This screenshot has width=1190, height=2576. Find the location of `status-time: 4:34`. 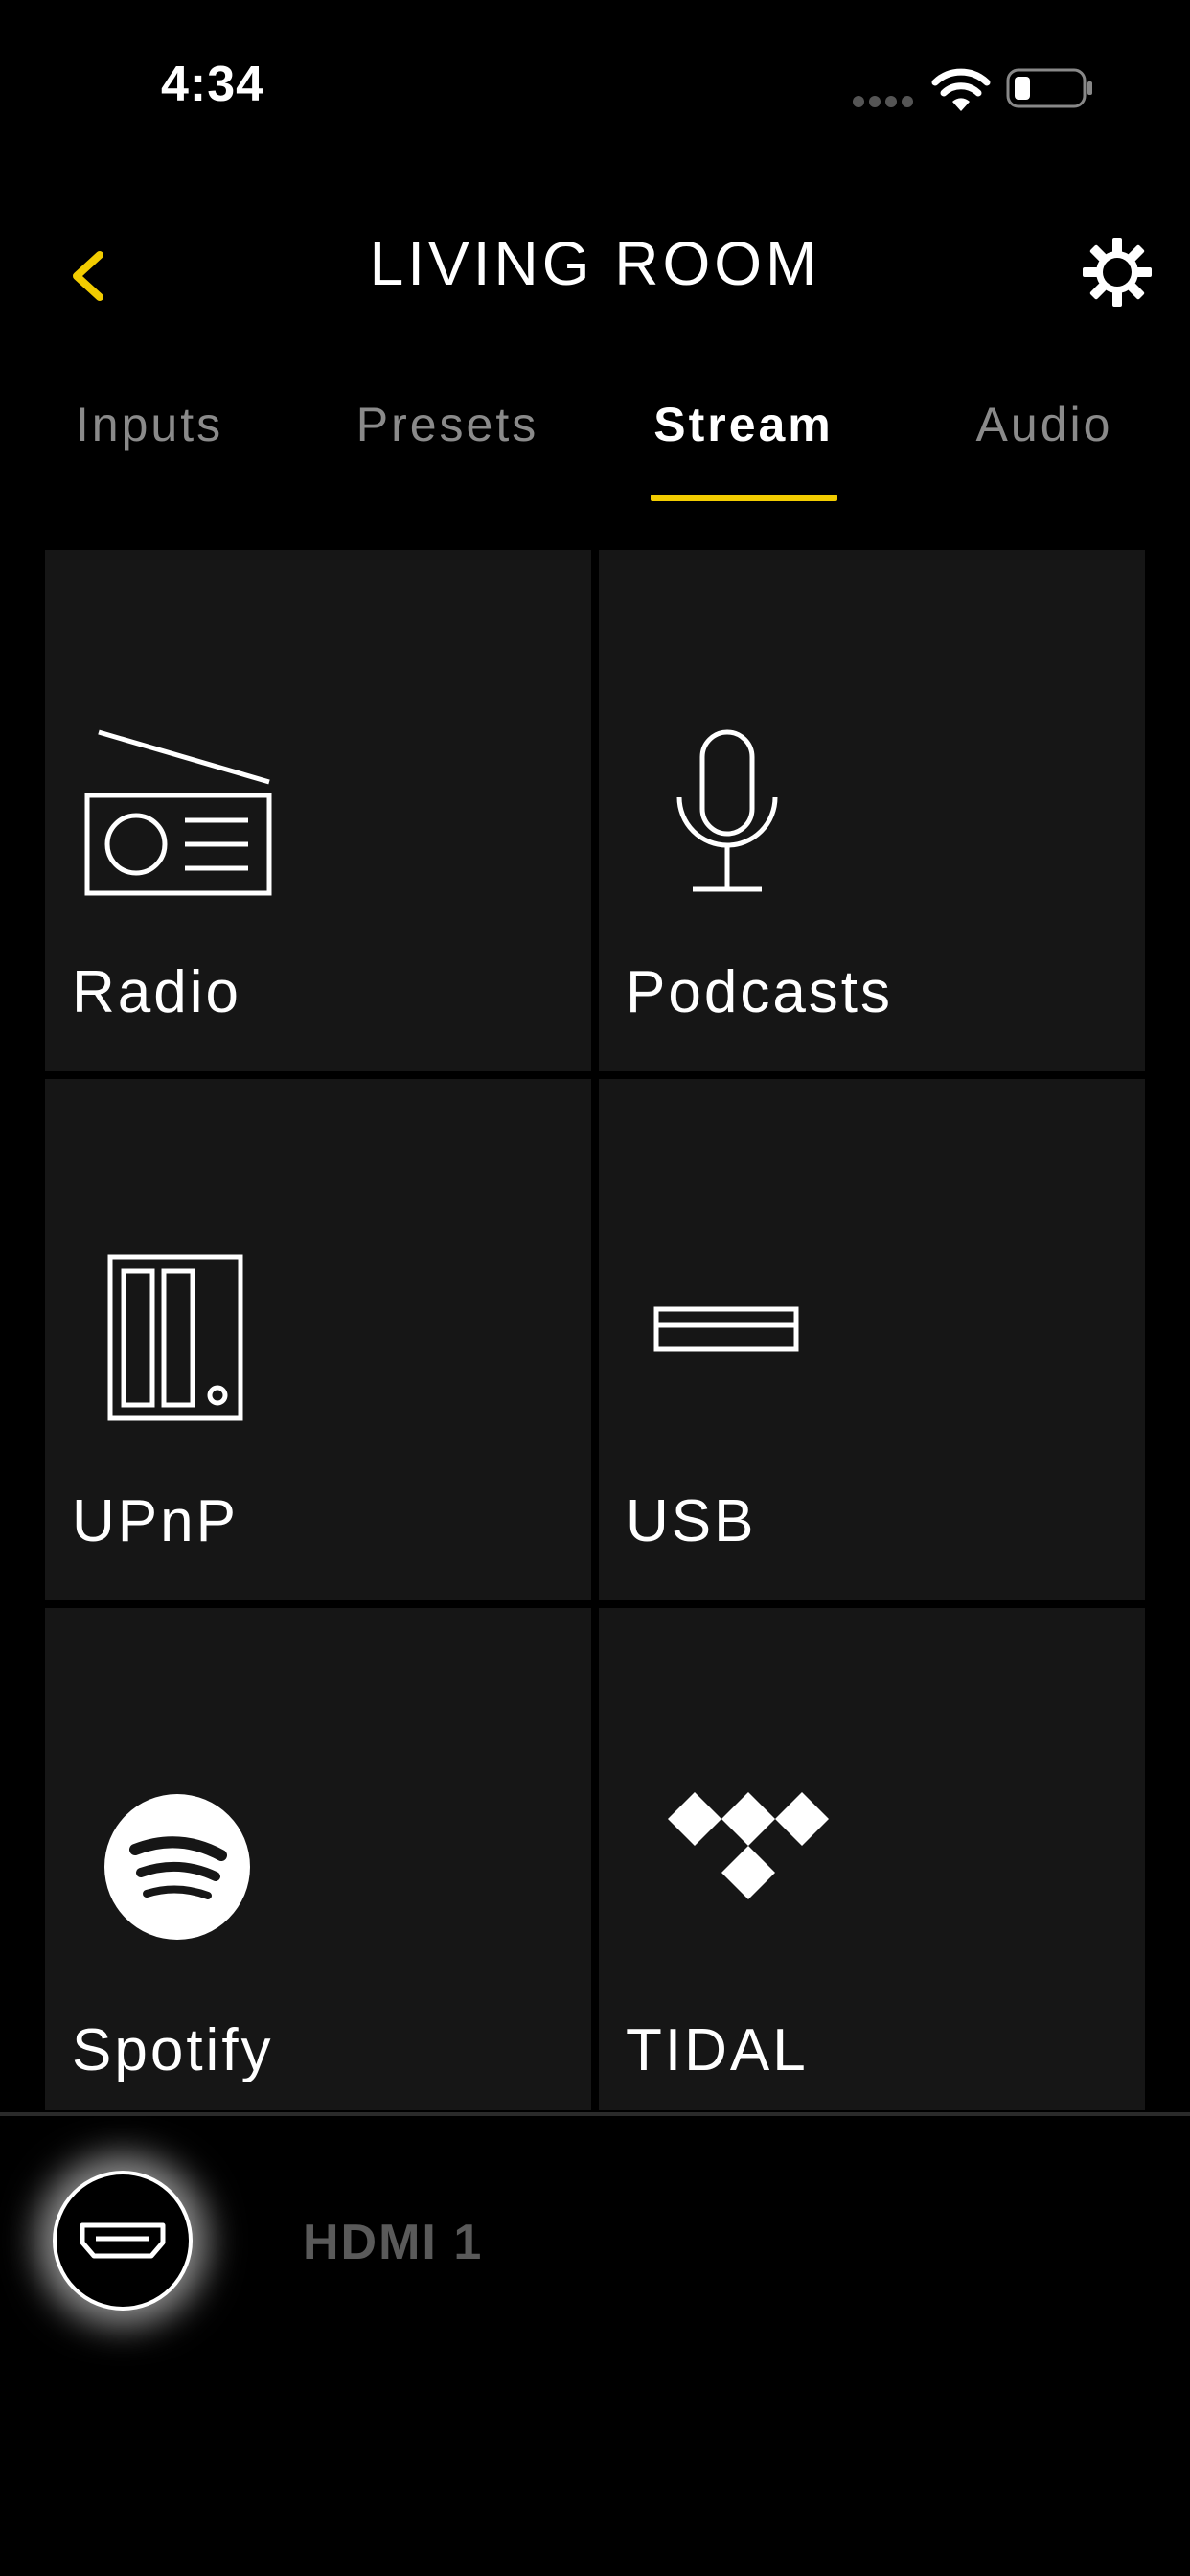

status-time: 4:34 is located at coordinates (213, 85).